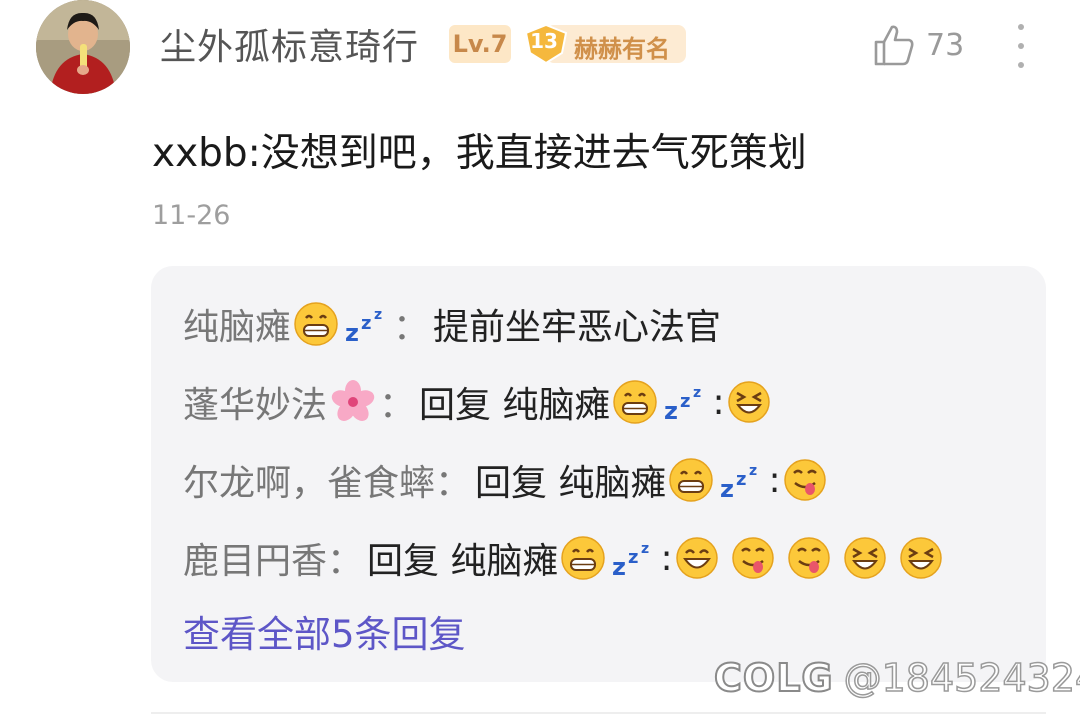 The image size is (1080, 720). What do you see at coordinates (598, 713) in the screenshot?
I see `divider` at bounding box center [598, 713].